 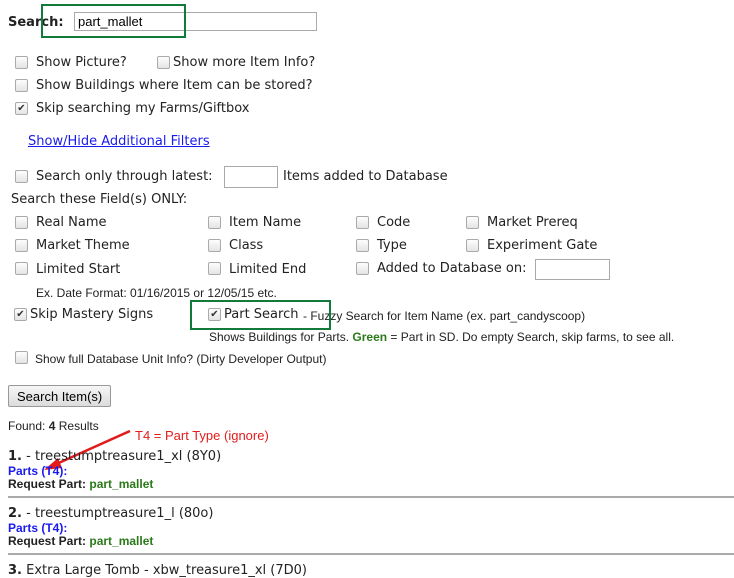 I want to click on show-more-info-checkbox, so click(x=163, y=62).